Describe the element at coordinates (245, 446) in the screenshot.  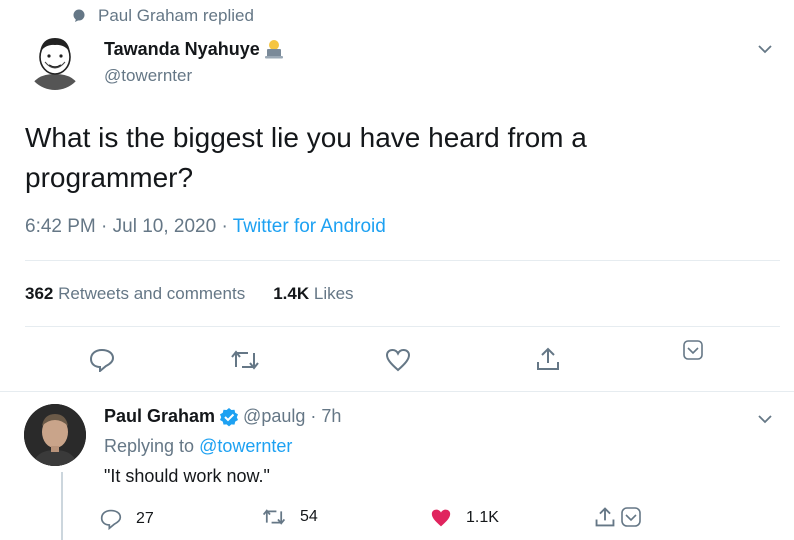
I see `replying-to-handle: @towernter` at that location.